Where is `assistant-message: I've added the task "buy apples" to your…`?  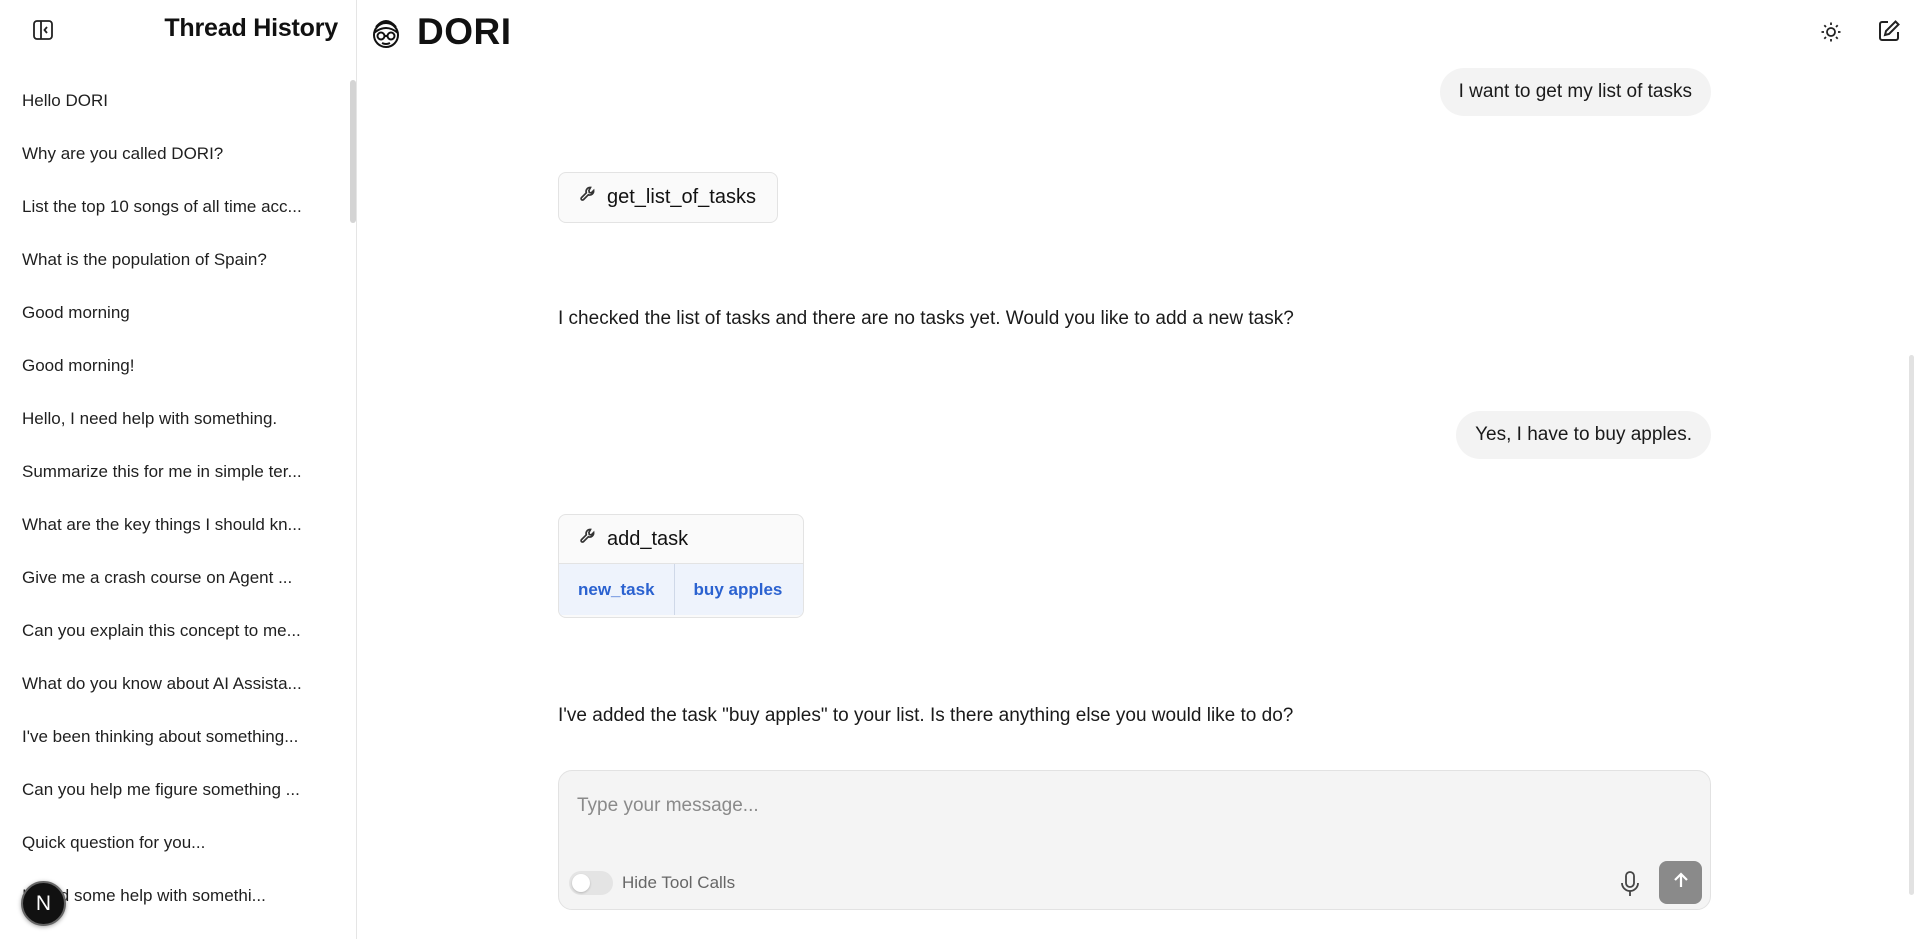 assistant-message: I've added the task "buy apples" to your… is located at coordinates (926, 715).